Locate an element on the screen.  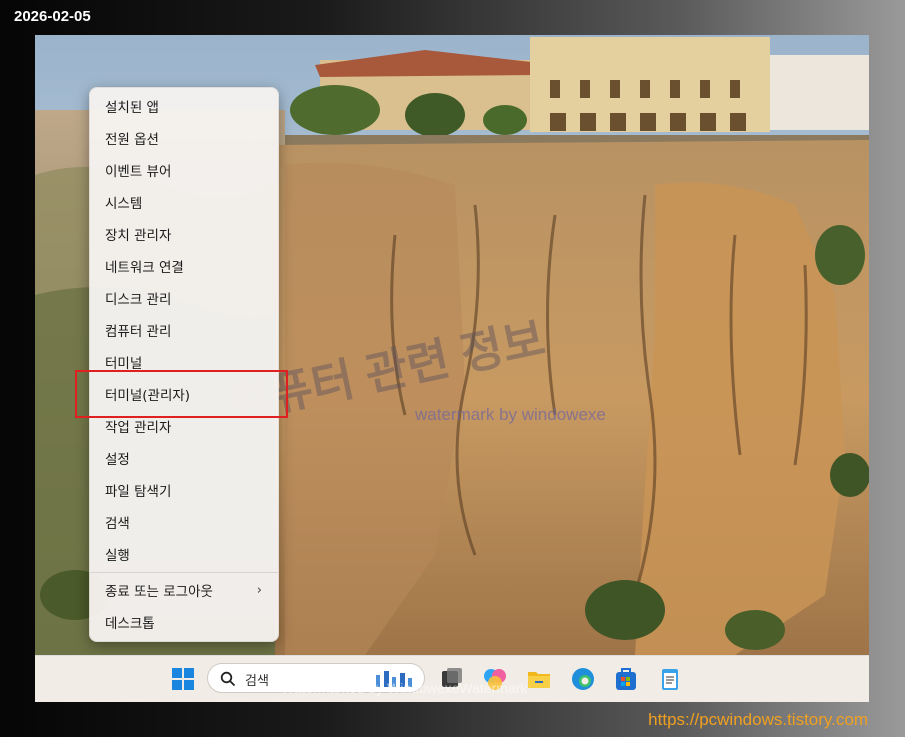
menu-item: 설치된 앱 is located at coordinates (184, 106).